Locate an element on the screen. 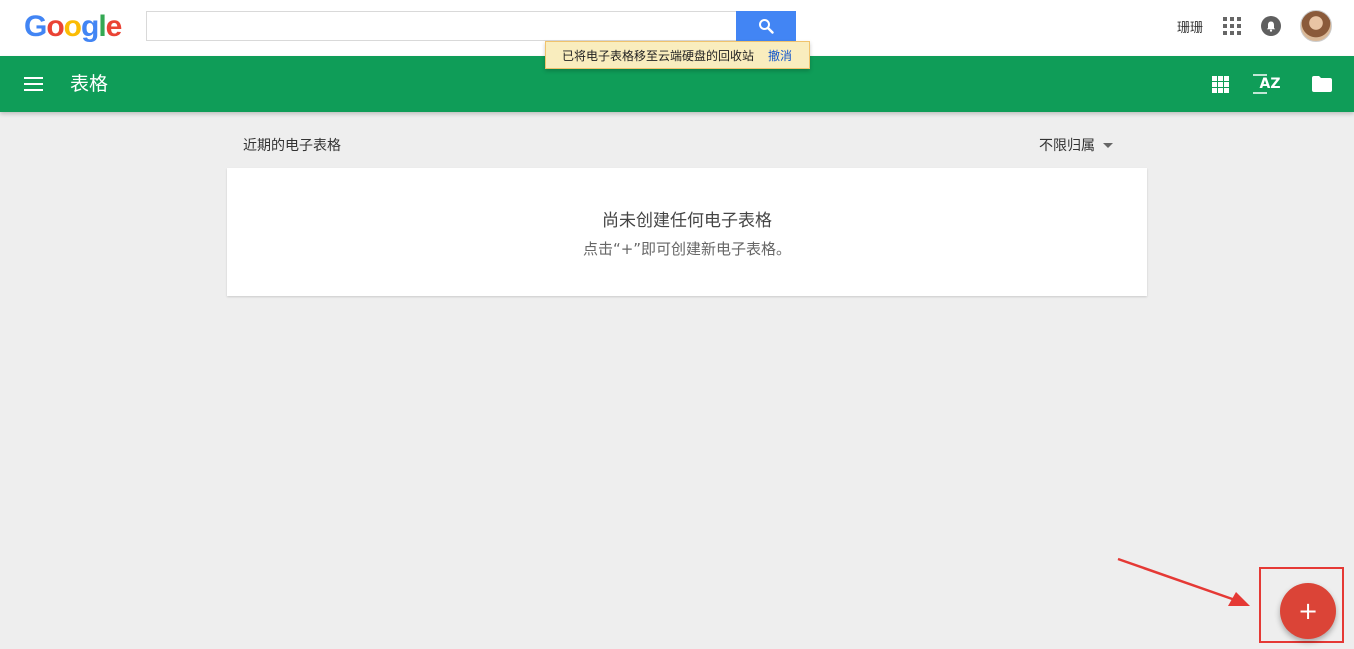 The width and height of the screenshot is (1354, 649). apps-grid-icon is located at coordinates (1232, 26).